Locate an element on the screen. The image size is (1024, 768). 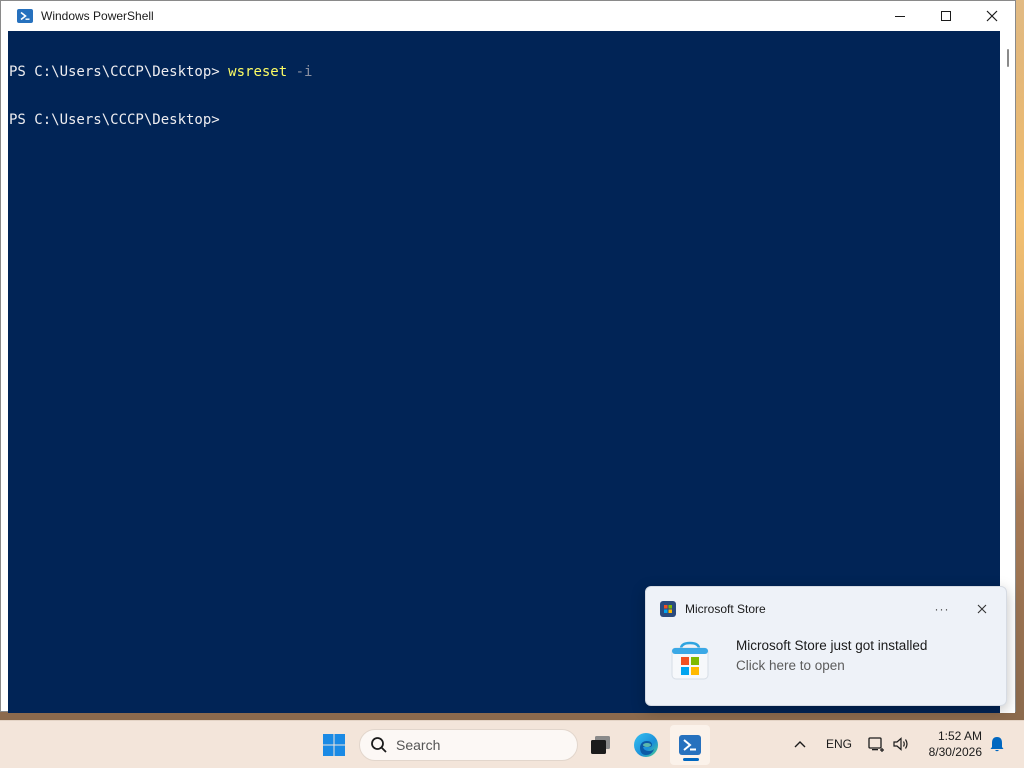
maximize-button is located at coordinates (946, 16).